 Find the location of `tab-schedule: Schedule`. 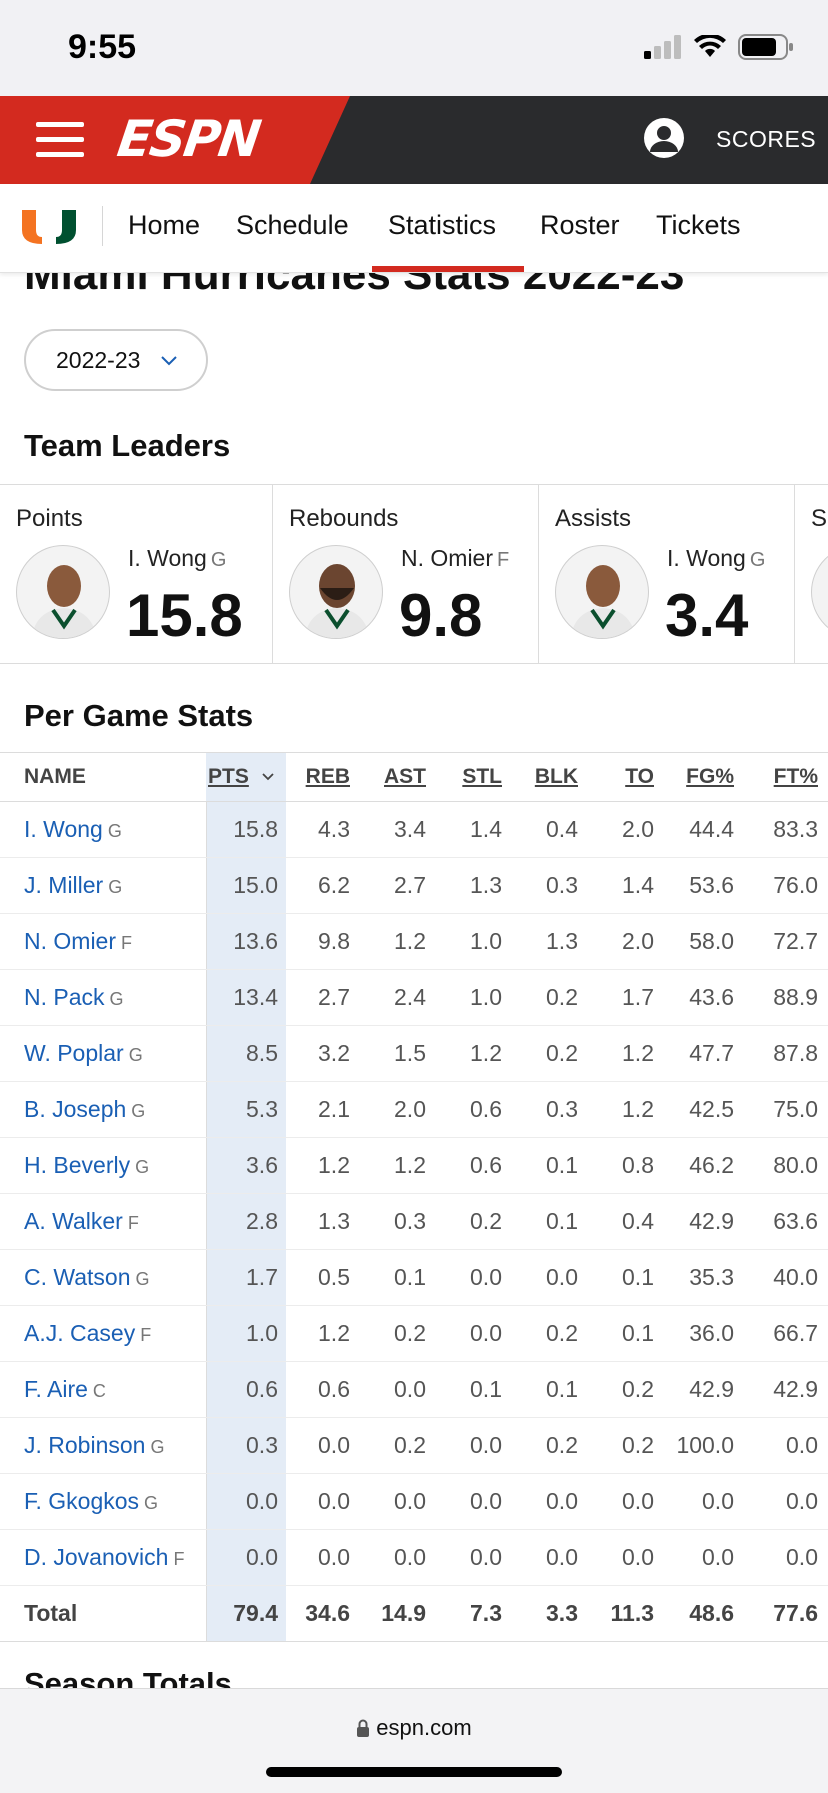

tab-schedule: Schedule is located at coordinates (292, 225).